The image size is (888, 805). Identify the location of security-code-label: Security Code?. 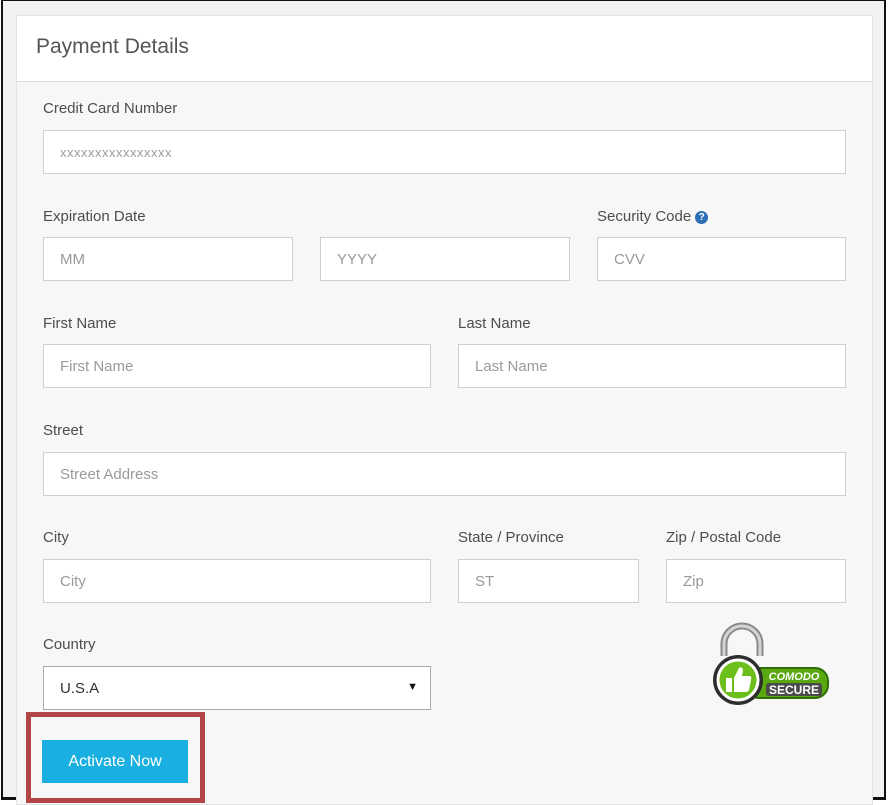
(653, 216).